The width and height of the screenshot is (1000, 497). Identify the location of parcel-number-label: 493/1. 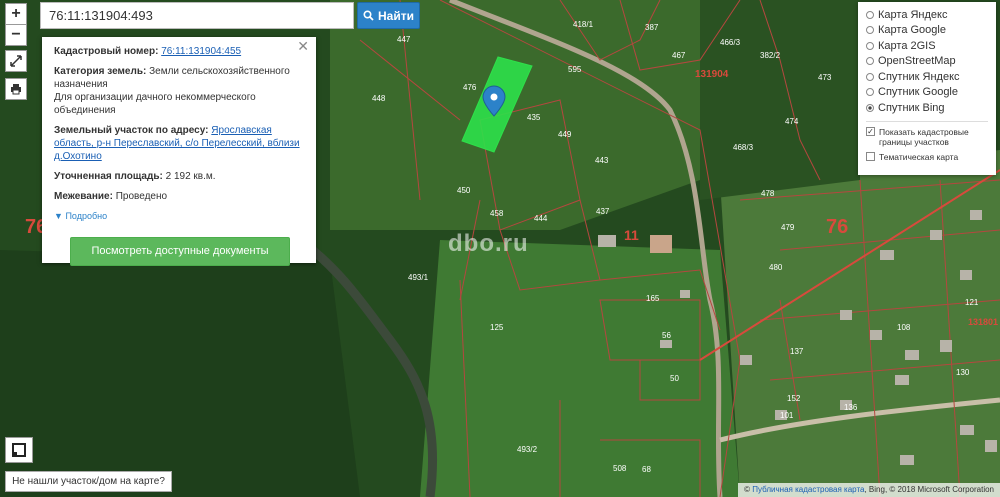
(418, 277).